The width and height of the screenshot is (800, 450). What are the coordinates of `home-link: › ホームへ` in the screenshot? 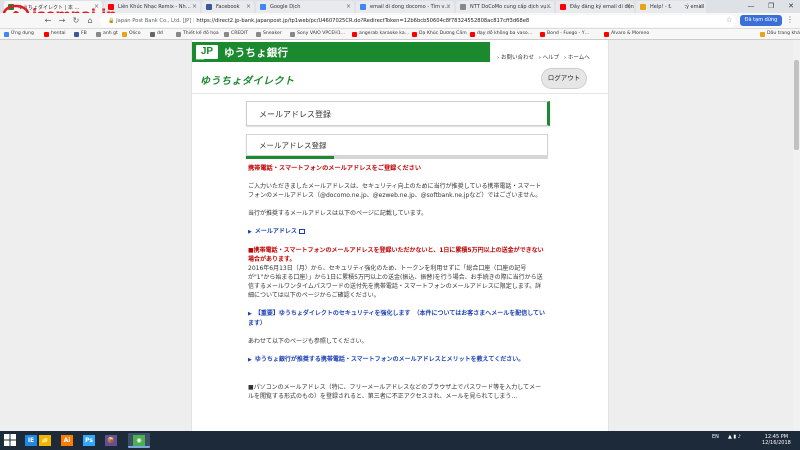 It's located at (577, 58).